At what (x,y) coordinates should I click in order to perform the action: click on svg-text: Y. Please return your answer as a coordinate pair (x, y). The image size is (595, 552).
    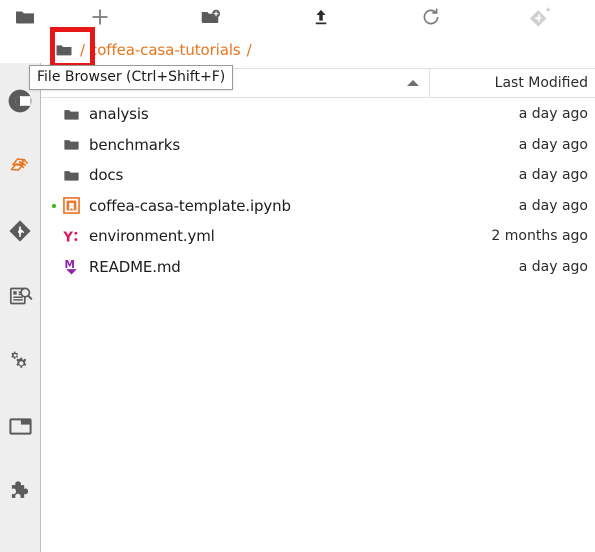
    Looking at the image, I should click on (67, 237).